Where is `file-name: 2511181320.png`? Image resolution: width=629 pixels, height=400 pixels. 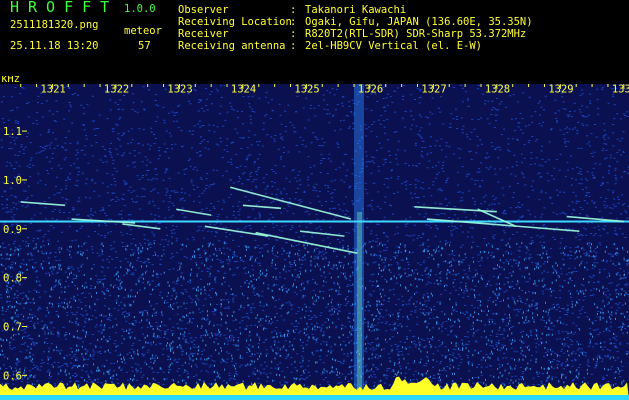
file-name: 2511181320.png is located at coordinates (54, 25).